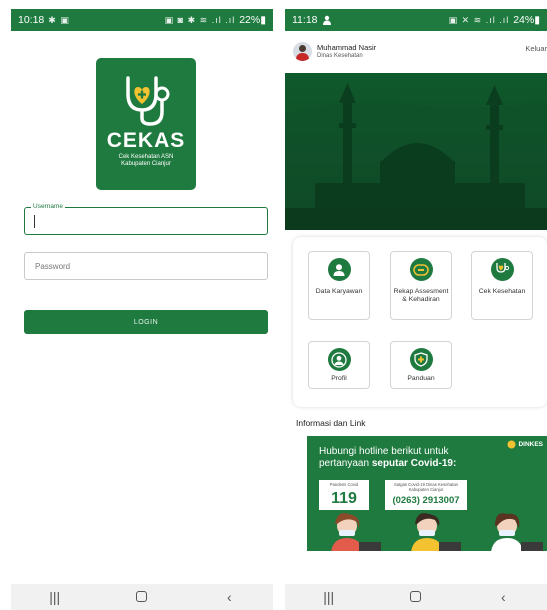 The height and width of the screenshot is (610, 547). Describe the element at coordinates (502, 285) in the screenshot. I see `menu-cek-kesehatan: Cek Kesehatan` at that location.